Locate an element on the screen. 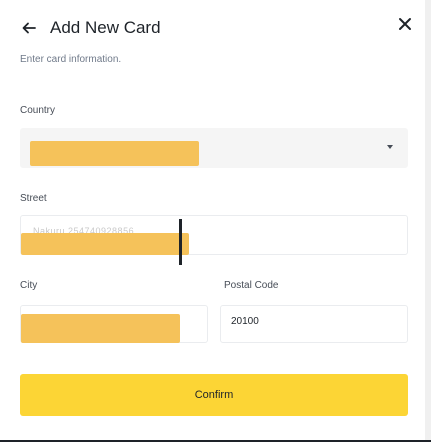  street-field: Nakuru 254740928856 is located at coordinates (214, 235).